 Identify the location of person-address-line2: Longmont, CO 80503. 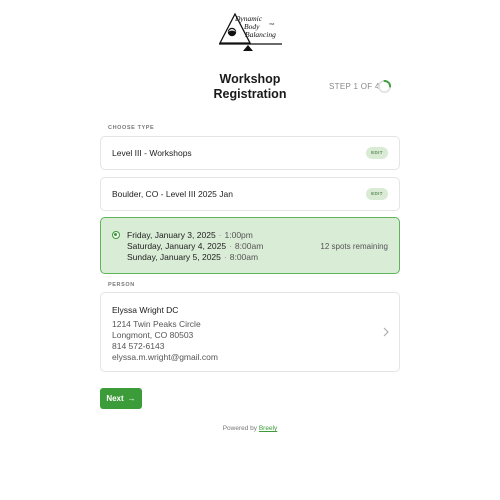
(153, 335).